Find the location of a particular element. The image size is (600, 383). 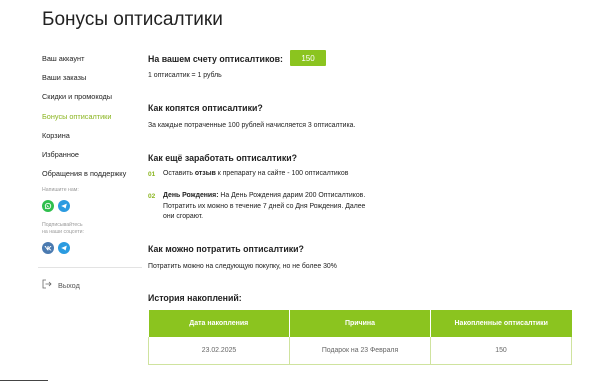

column-header-amount: Накопленные оптисалтики is located at coordinates (501, 323).